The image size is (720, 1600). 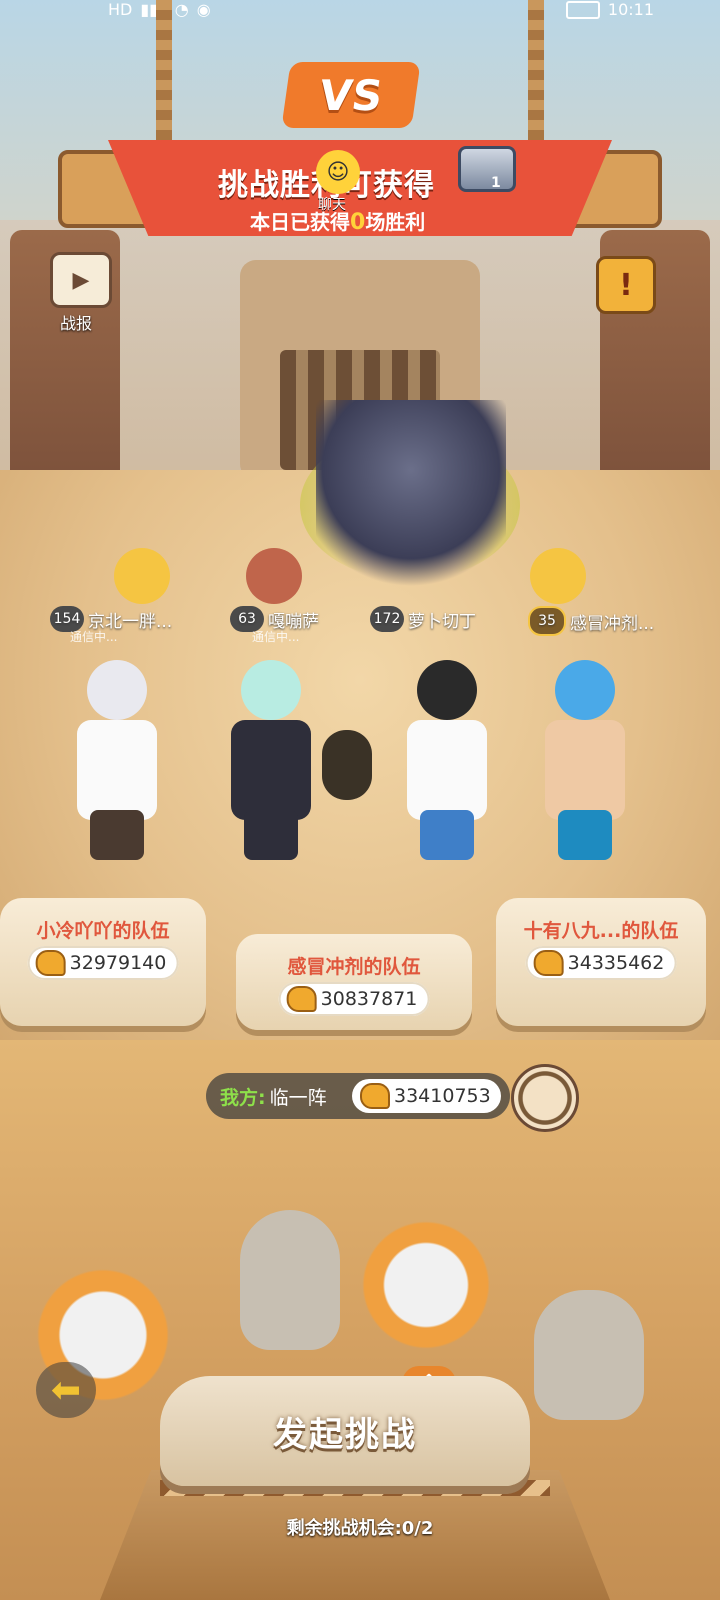 I want to click on clock: 10:11, so click(x=630, y=9).